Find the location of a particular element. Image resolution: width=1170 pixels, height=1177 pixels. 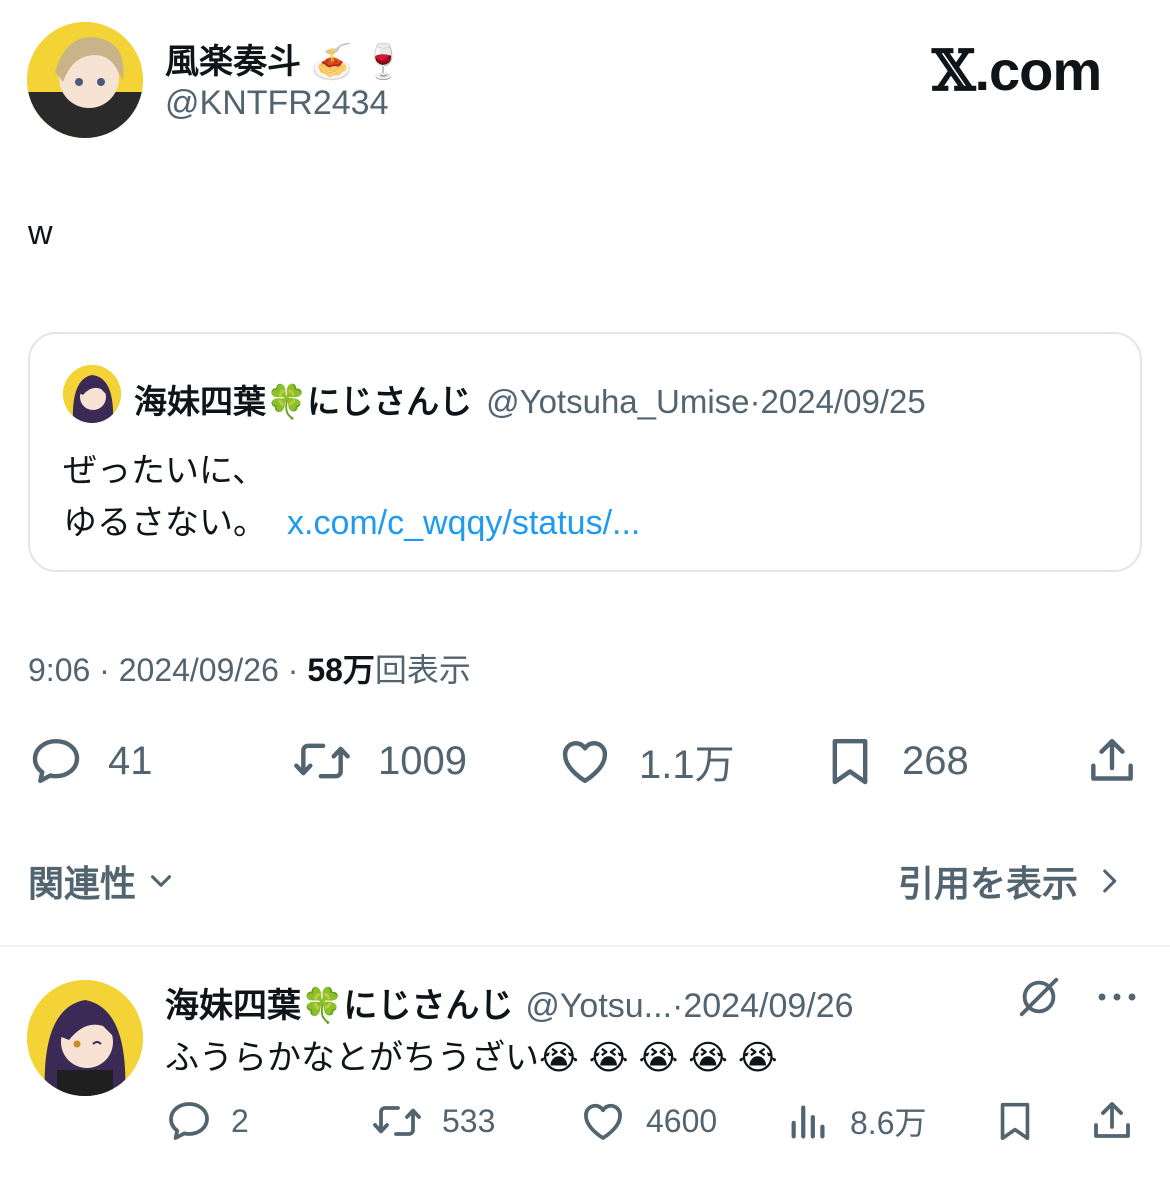

x-brand-logo: 𝕏.com is located at coordinates (1017, 71).